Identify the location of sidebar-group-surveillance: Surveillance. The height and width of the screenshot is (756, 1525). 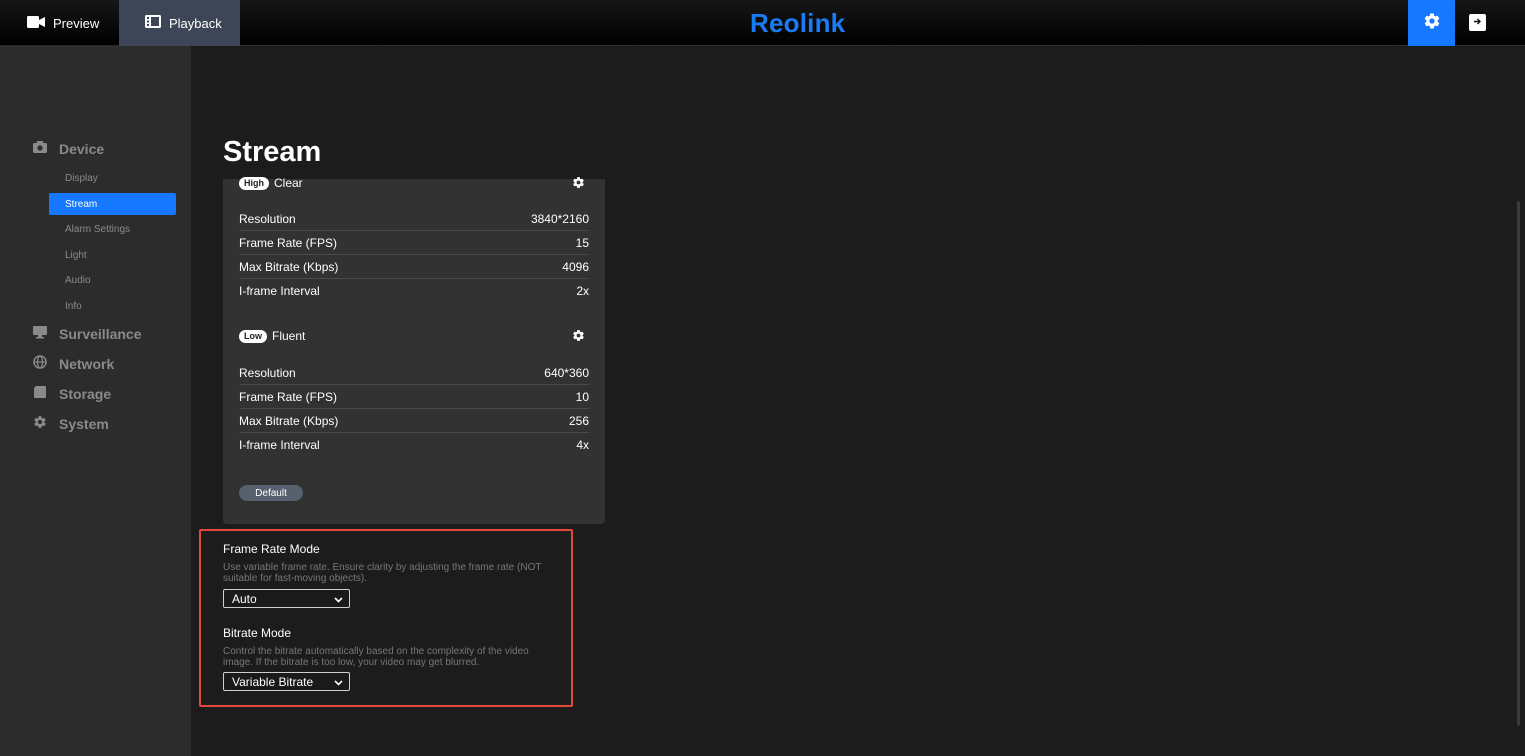
(87, 333).